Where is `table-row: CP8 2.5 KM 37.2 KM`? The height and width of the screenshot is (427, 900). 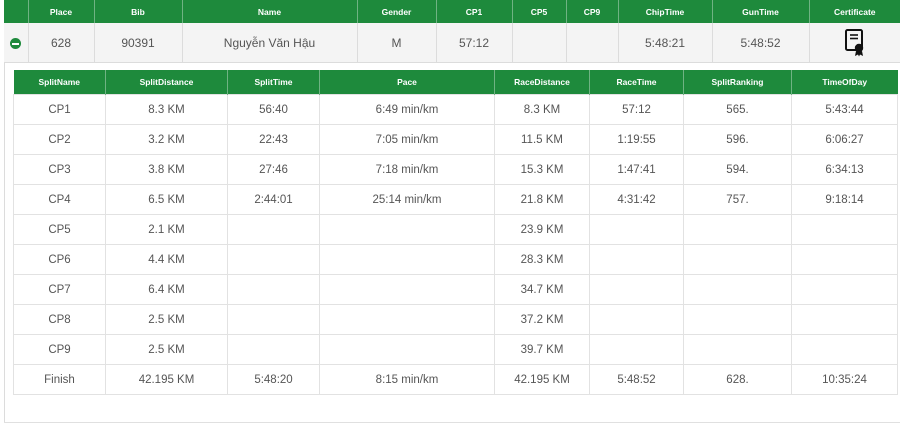 table-row: CP8 2.5 KM 37.2 KM is located at coordinates (455, 319).